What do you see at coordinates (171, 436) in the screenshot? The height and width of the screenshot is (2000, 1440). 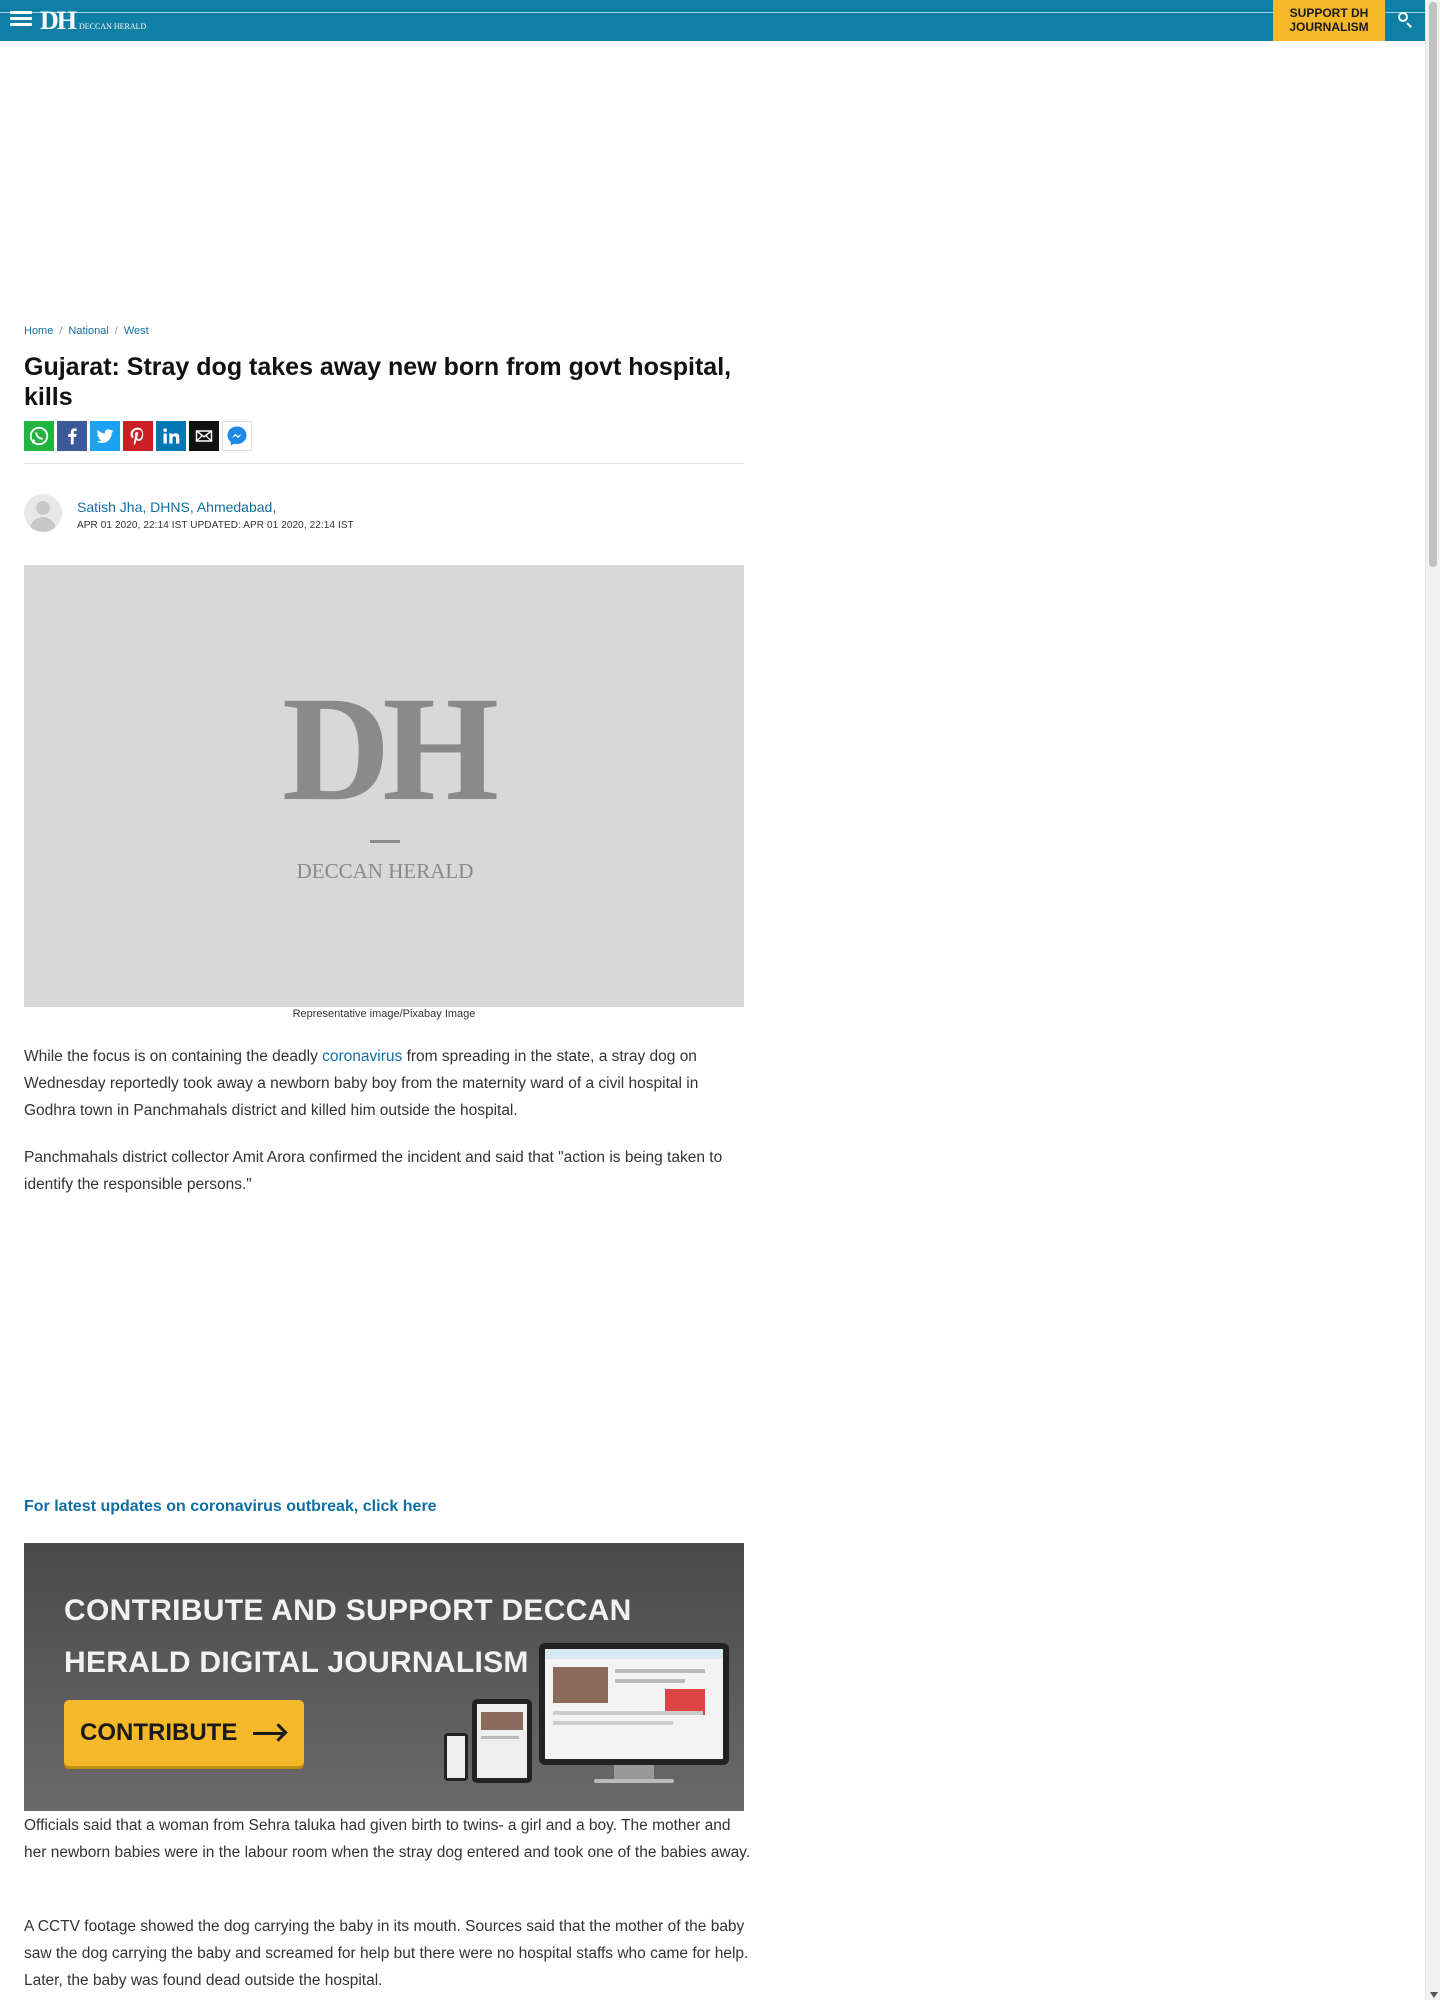 I see `linkedin-icon` at bounding box center [171, 436].